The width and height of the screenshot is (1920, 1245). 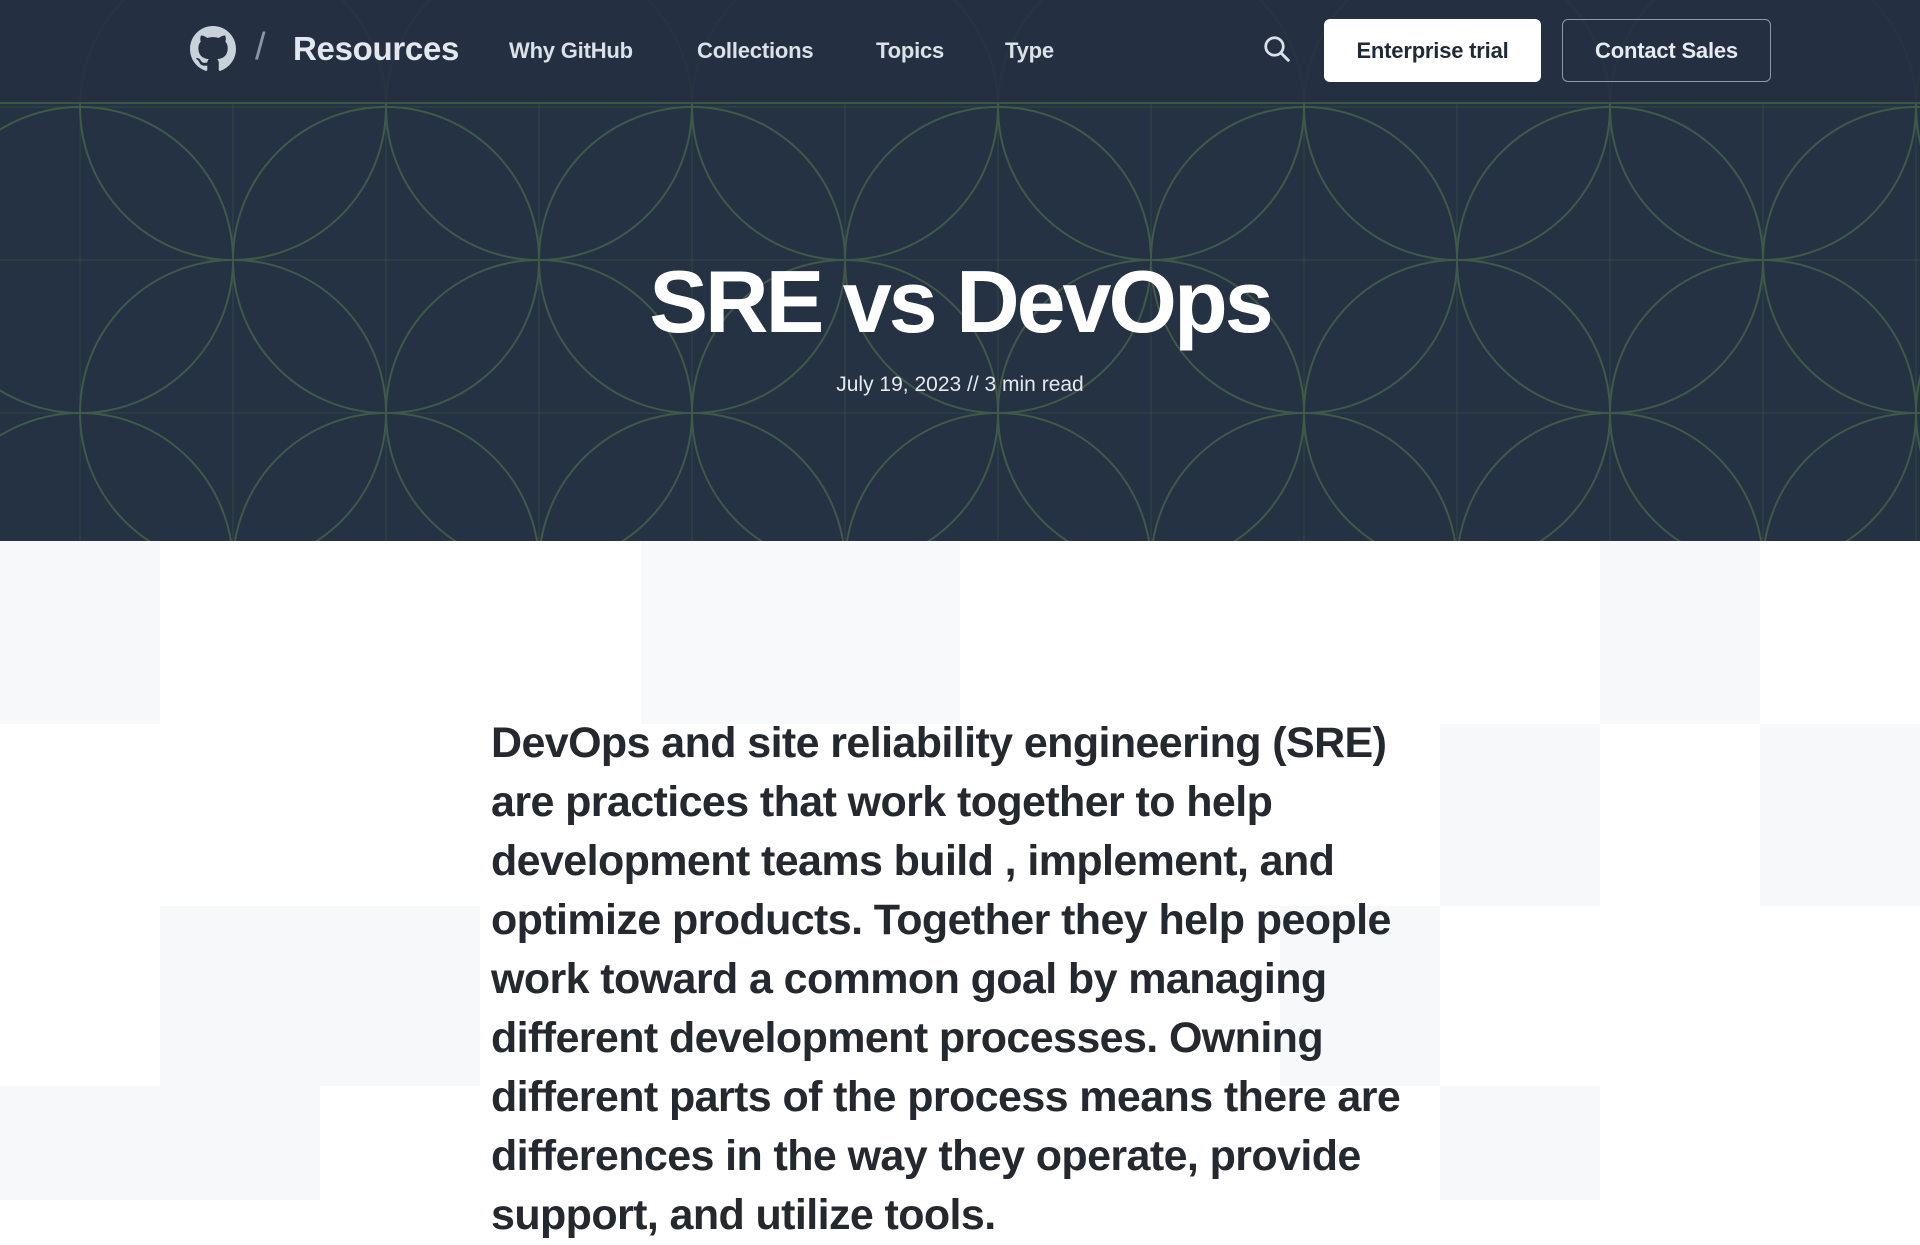 What do you see at coordinates (1277, 49) in the screenshot?
I see `search-icon` at bounding box center [1277, 49].